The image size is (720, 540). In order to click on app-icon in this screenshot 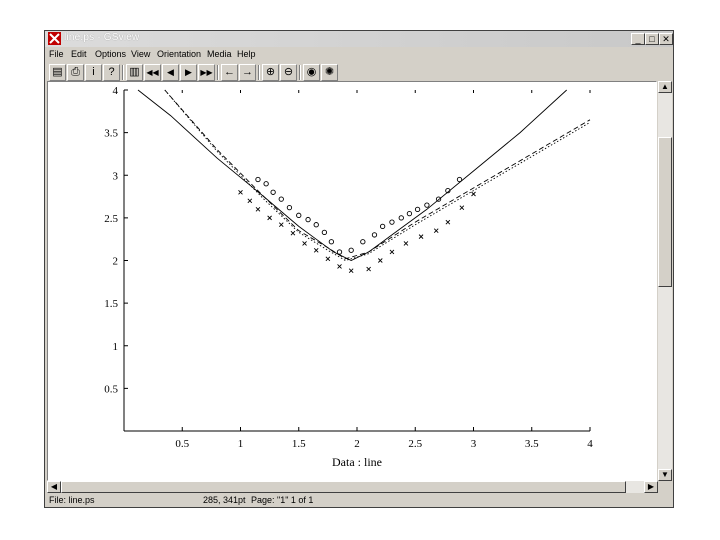, I will do `click(54, 38)`.